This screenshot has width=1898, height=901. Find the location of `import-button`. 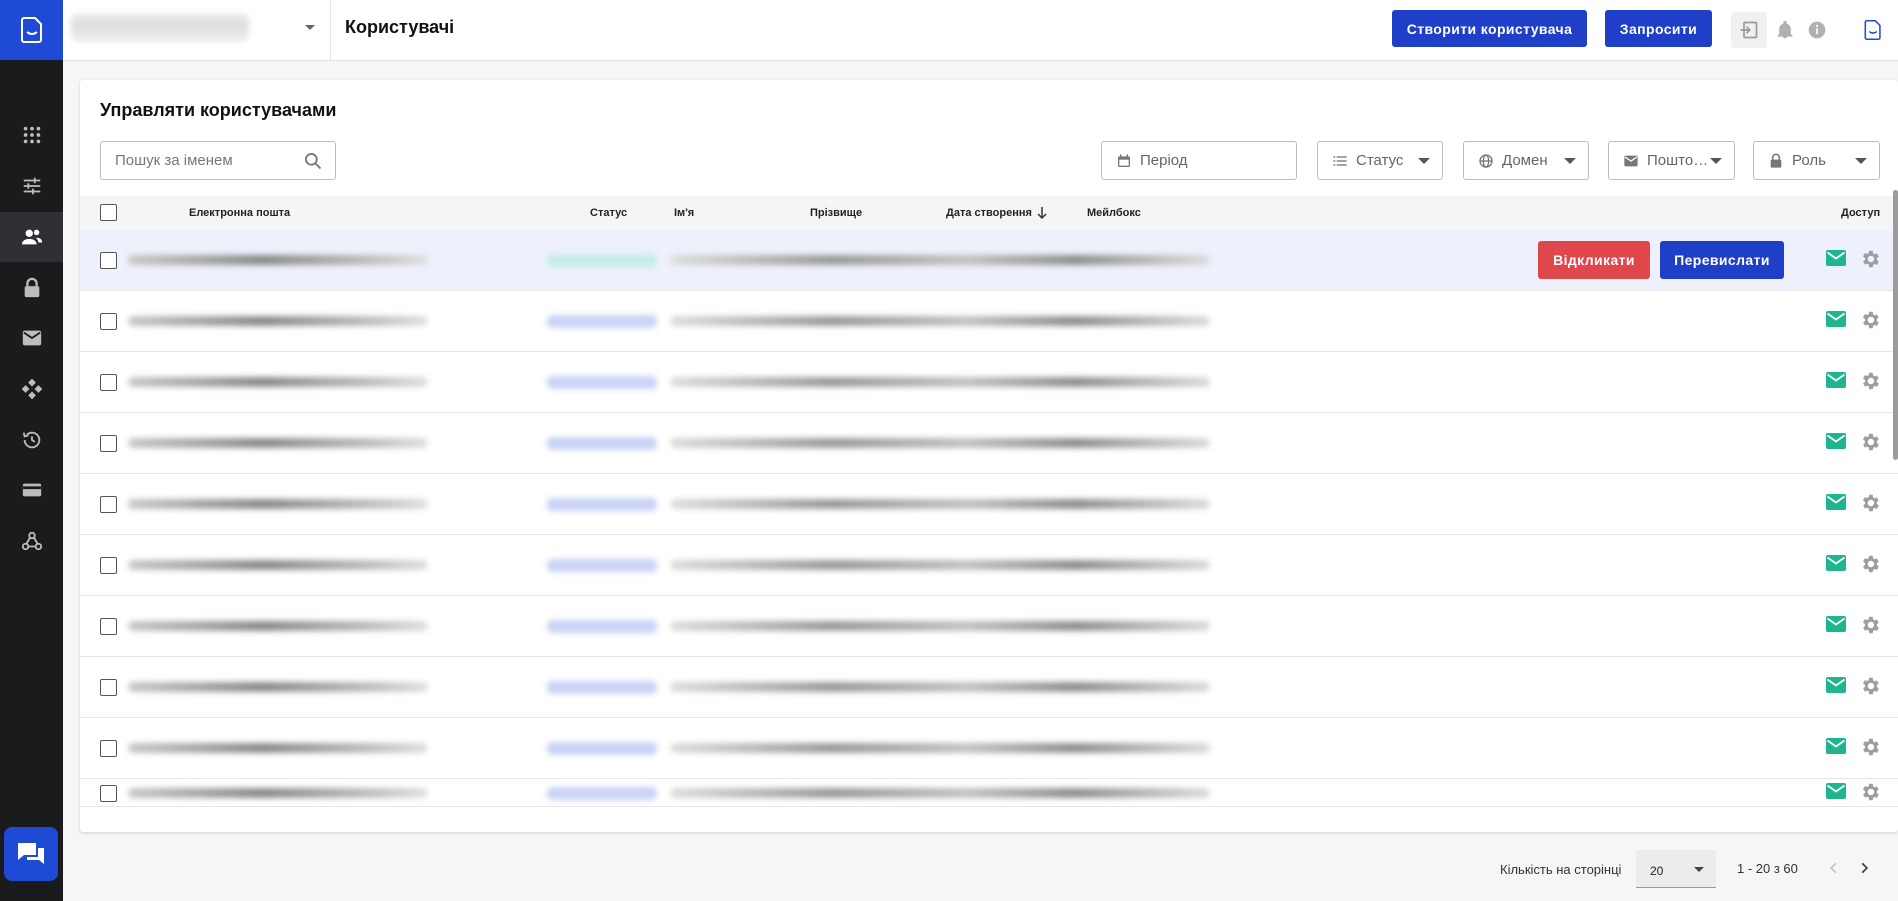

import-button is located at coordinates (1749, 30).